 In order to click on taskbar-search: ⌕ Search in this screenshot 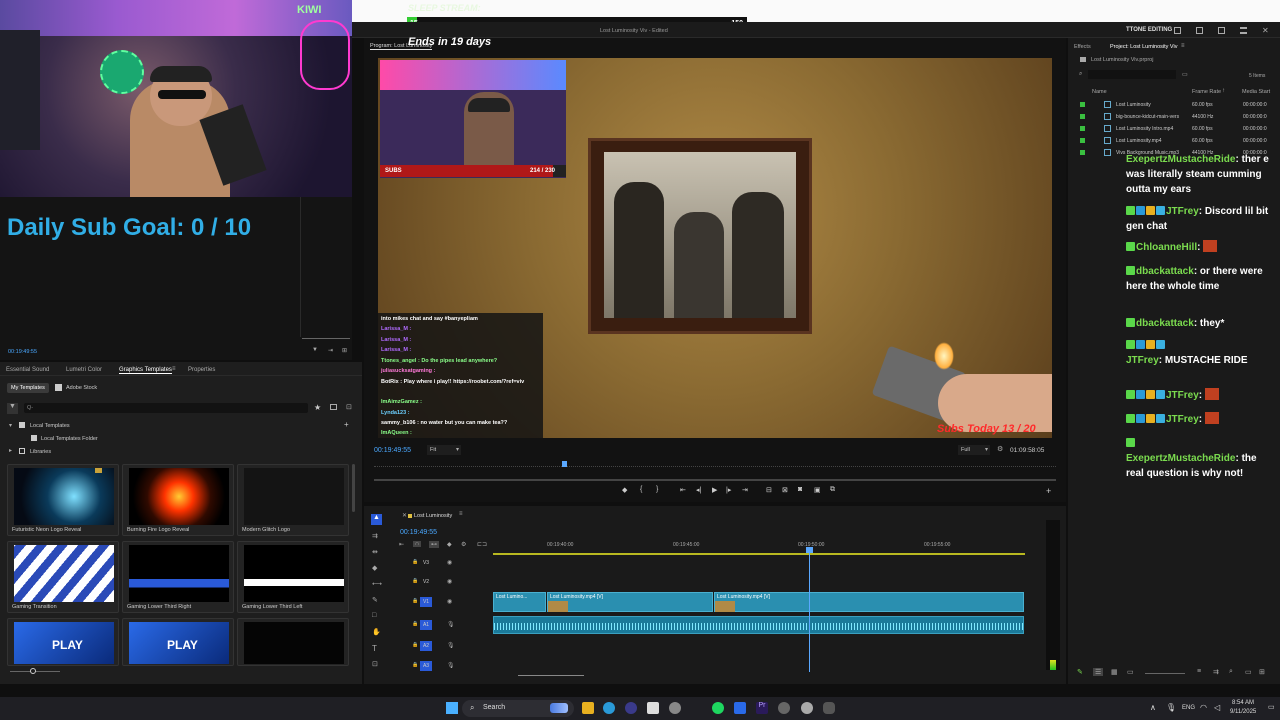, I will do `click(518, 708)`.